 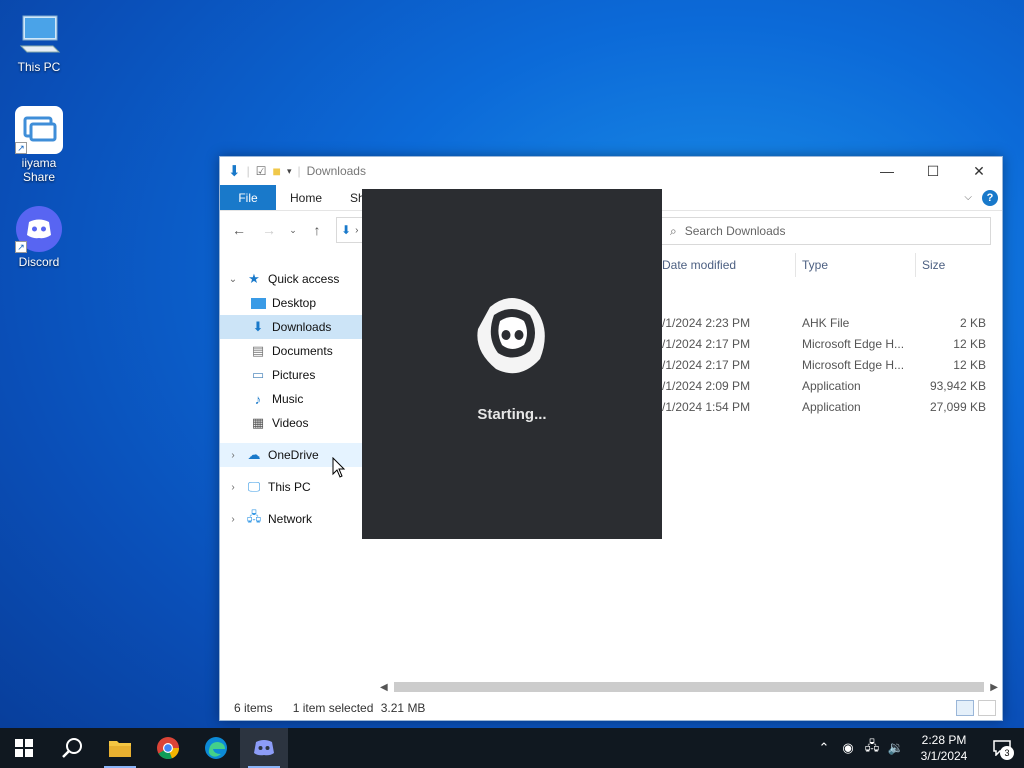 What do you see at coordinates (39, 145) in the screenshot?
I see `desktop-icon-iiyama-share: ↗ iiyama Share` at bounding box center [39, 145].